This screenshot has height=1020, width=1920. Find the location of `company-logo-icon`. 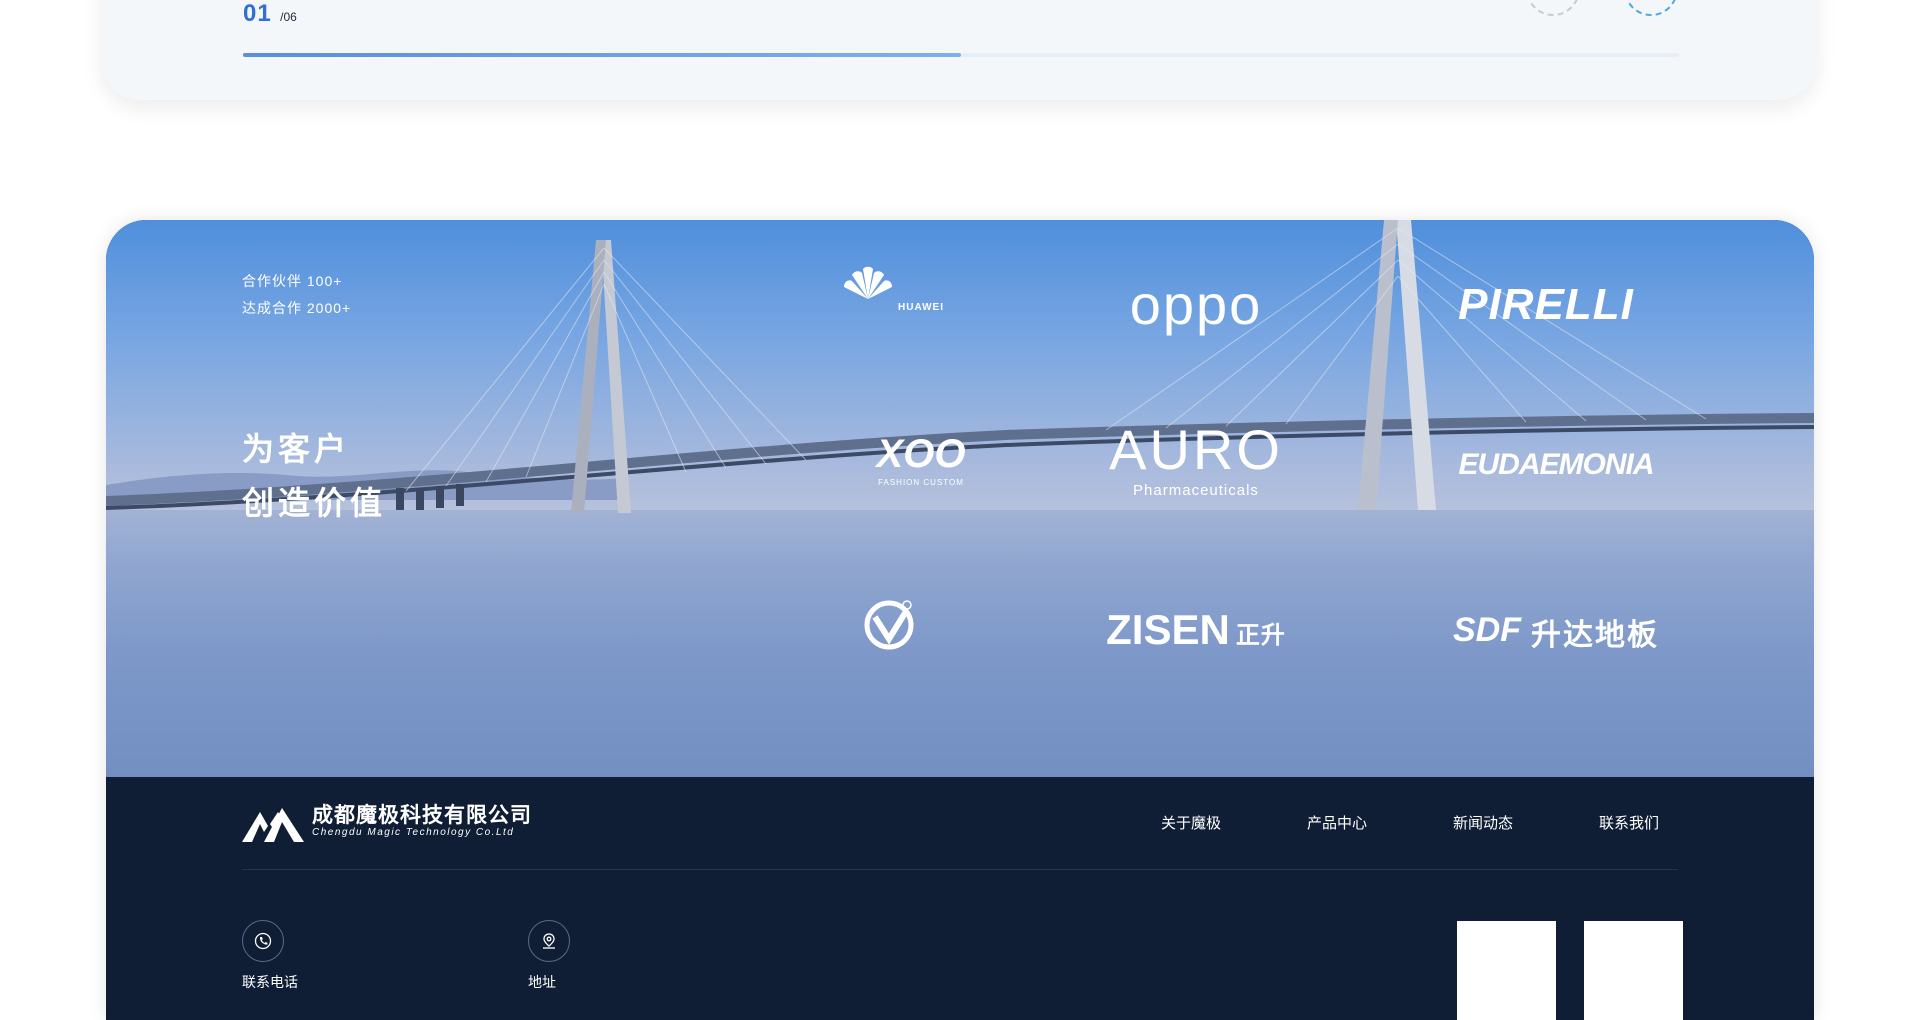

company-logo-icon is located at coordinates (273, 825).